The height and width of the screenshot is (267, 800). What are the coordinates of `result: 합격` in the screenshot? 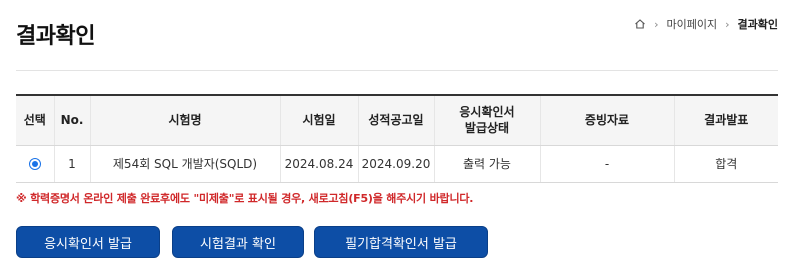 It's located at (725, 164).